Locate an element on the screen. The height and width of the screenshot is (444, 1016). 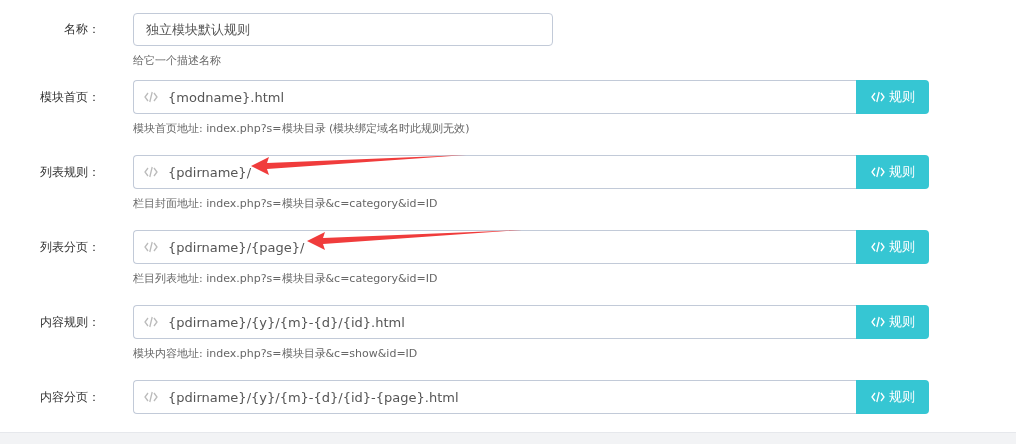
input-field: {pdirname}/{y}/{m}-{d}/{id}-{page}.html is located at coordinates (494, 397).